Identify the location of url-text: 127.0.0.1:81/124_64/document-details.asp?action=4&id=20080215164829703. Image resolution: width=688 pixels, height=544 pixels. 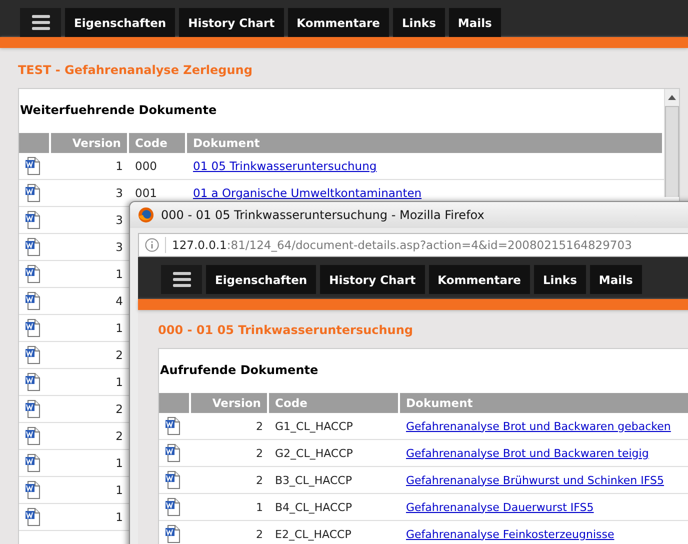
(402, 245).